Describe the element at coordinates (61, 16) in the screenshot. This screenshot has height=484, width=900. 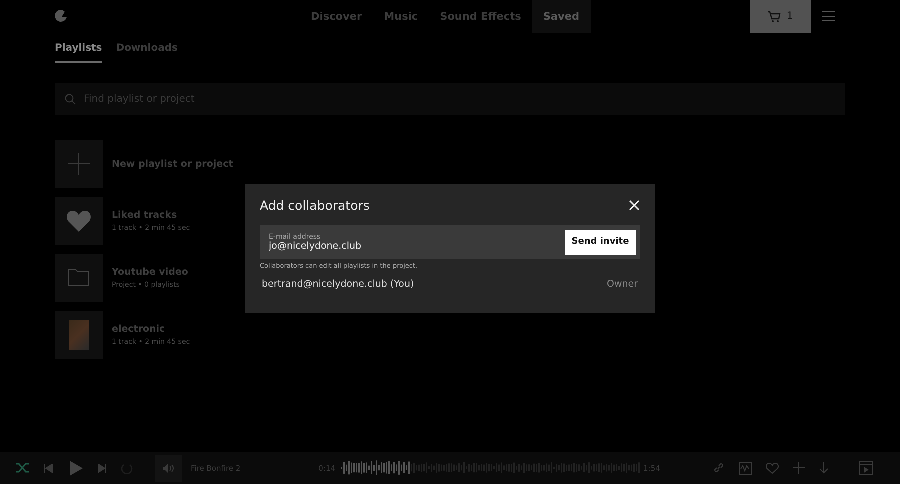
I see `logo-icon` at that location.